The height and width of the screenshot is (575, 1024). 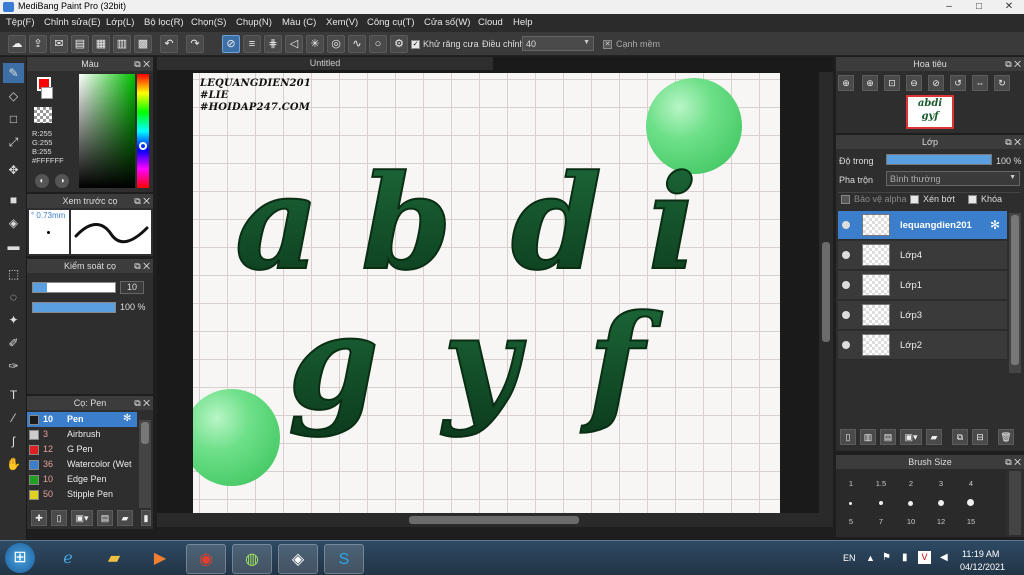 What do you see at coordinates (62, 181) in the screenshot?
I see `palette-add-icon: ◑` at bounding box center [62, 181].